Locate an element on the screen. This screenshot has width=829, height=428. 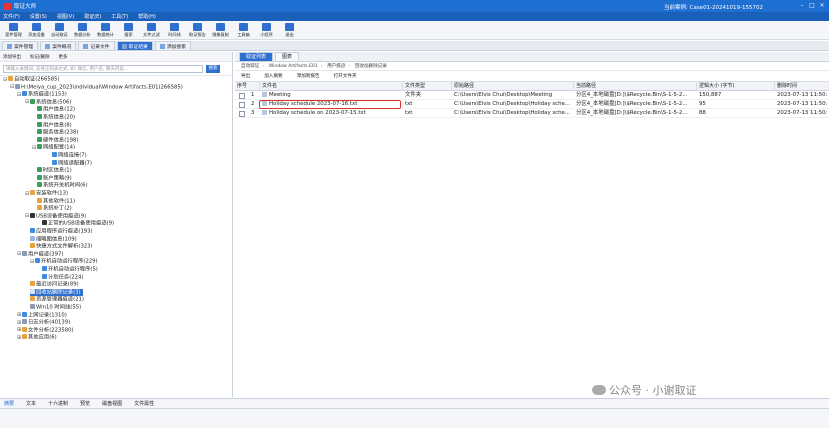
tree-node: 开机自动运行程序(5) is located at coordinates (70, 270).